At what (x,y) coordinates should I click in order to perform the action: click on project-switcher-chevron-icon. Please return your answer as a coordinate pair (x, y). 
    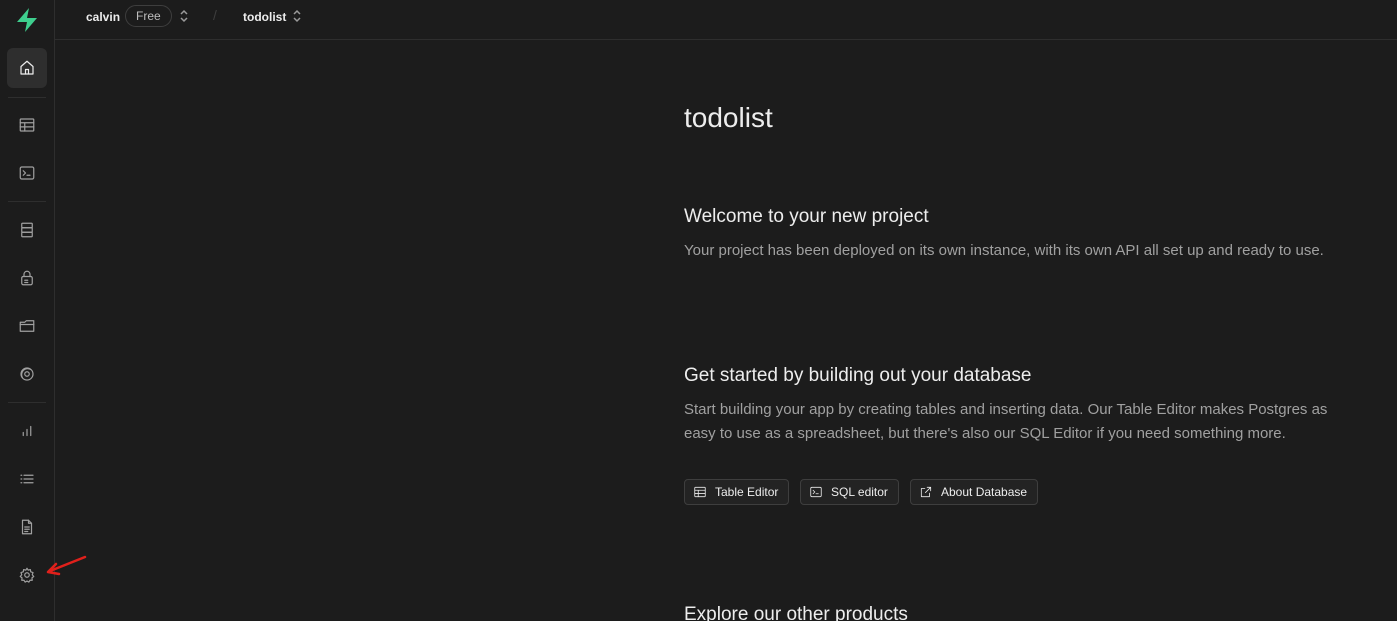
    Looking at the image, I should click on (297, 16).